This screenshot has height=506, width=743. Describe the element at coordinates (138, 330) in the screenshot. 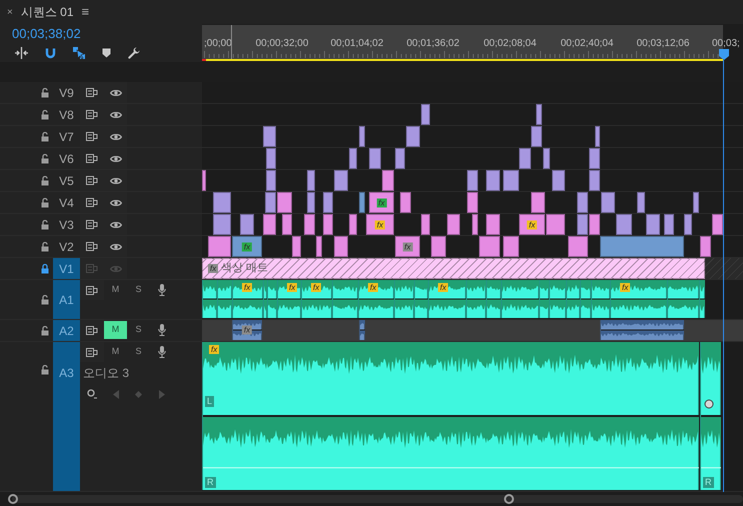

I see `solo-button: S` at that location.